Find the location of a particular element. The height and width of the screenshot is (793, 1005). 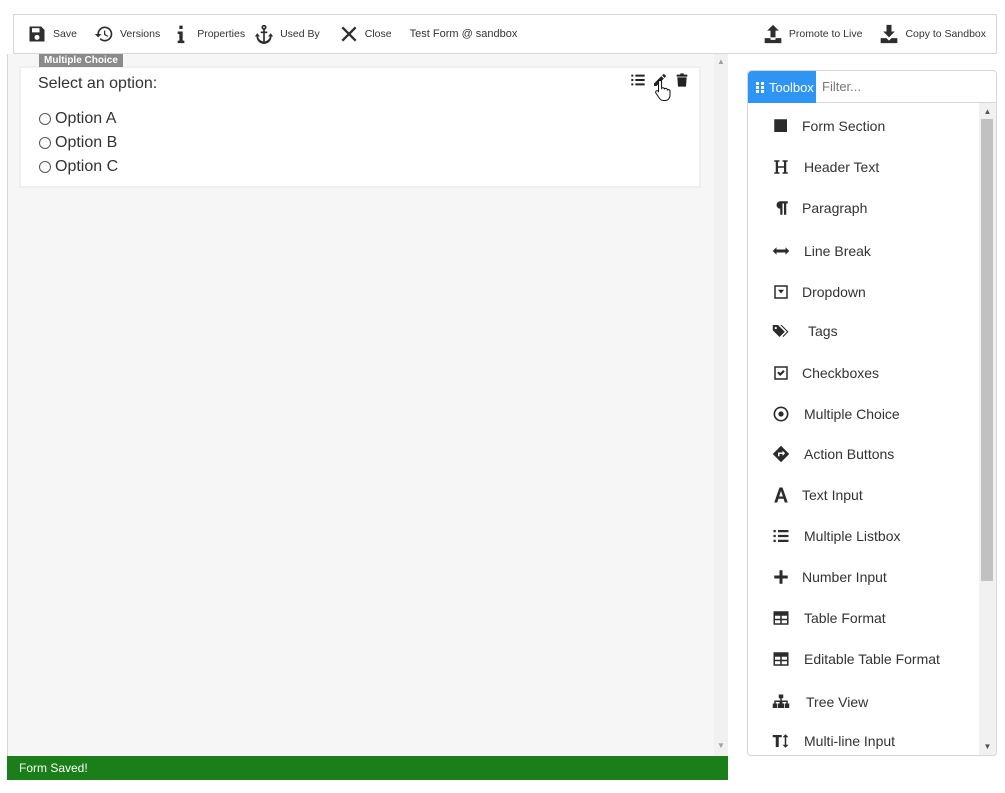

info-icon is located at coordinates (181, 34).